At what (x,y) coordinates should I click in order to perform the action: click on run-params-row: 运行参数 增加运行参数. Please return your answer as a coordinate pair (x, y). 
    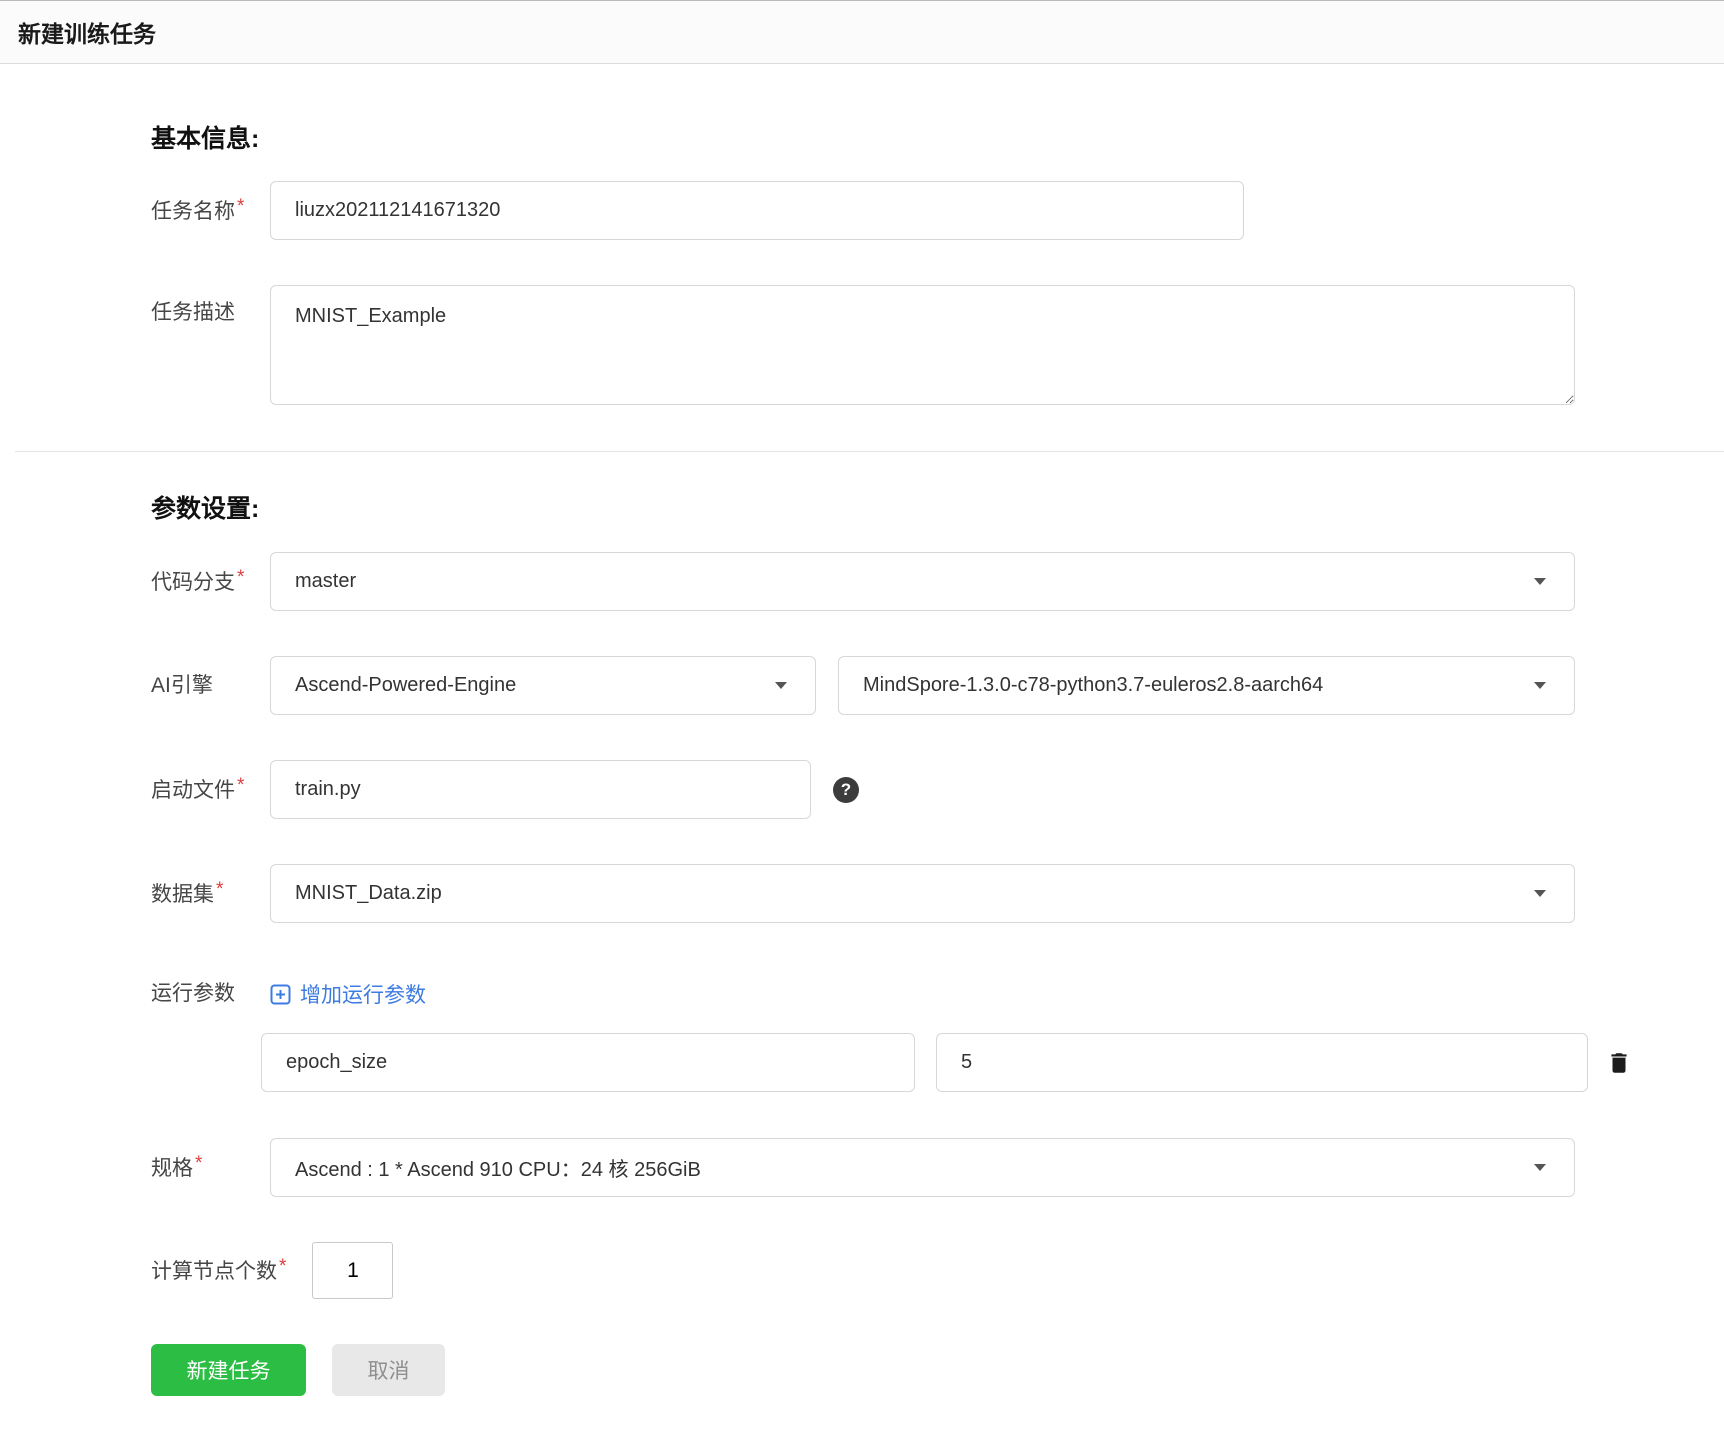
    Looking at the image, I should click on (937, 994).